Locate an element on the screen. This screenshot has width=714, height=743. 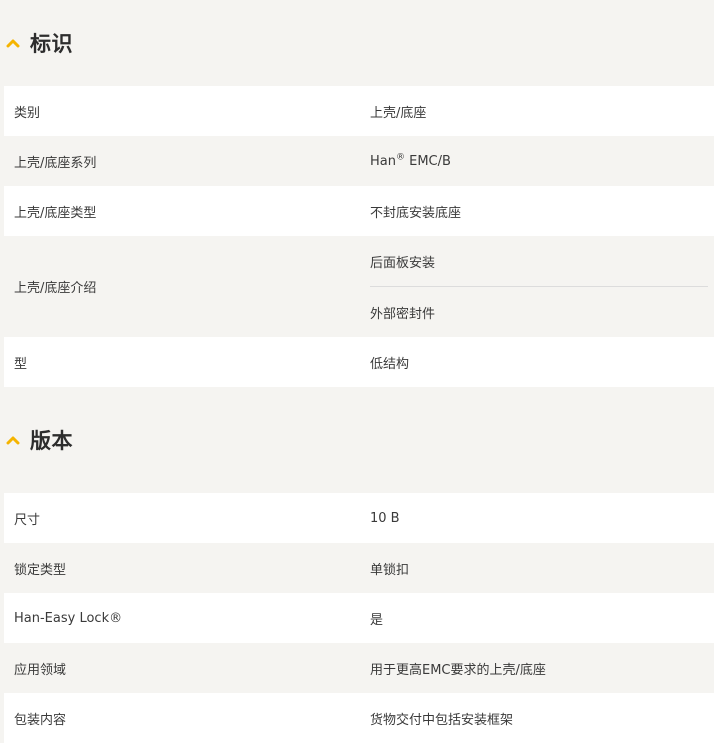
row-label: 应用领域 is located at coordinates (40, 670).